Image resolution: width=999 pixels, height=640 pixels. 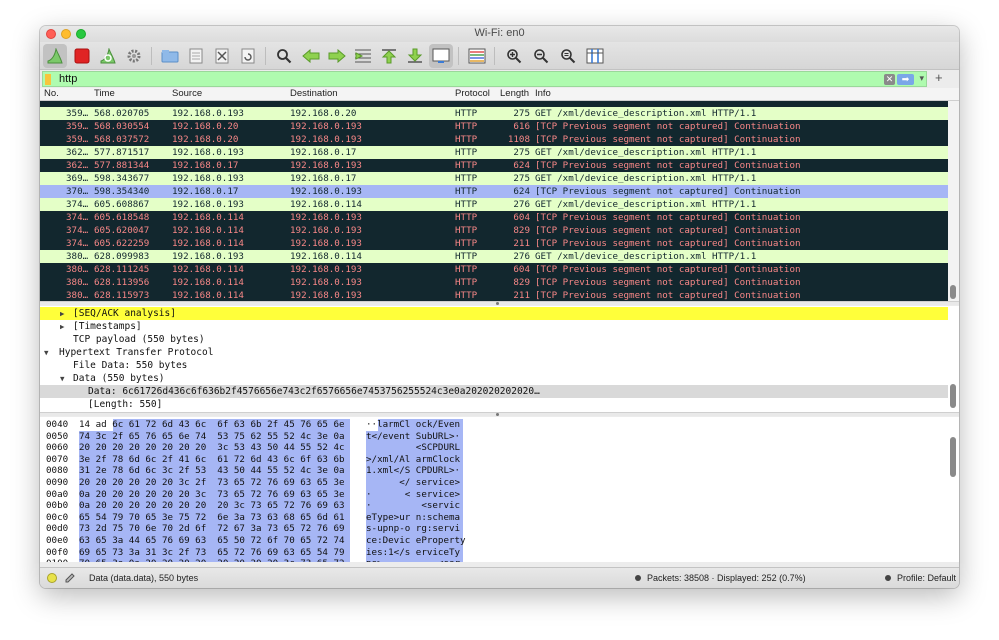 What do you see at coordinates (51, 93) in the screenshot?
I see `column-header-no: No.` at bounding box center [51, 93].